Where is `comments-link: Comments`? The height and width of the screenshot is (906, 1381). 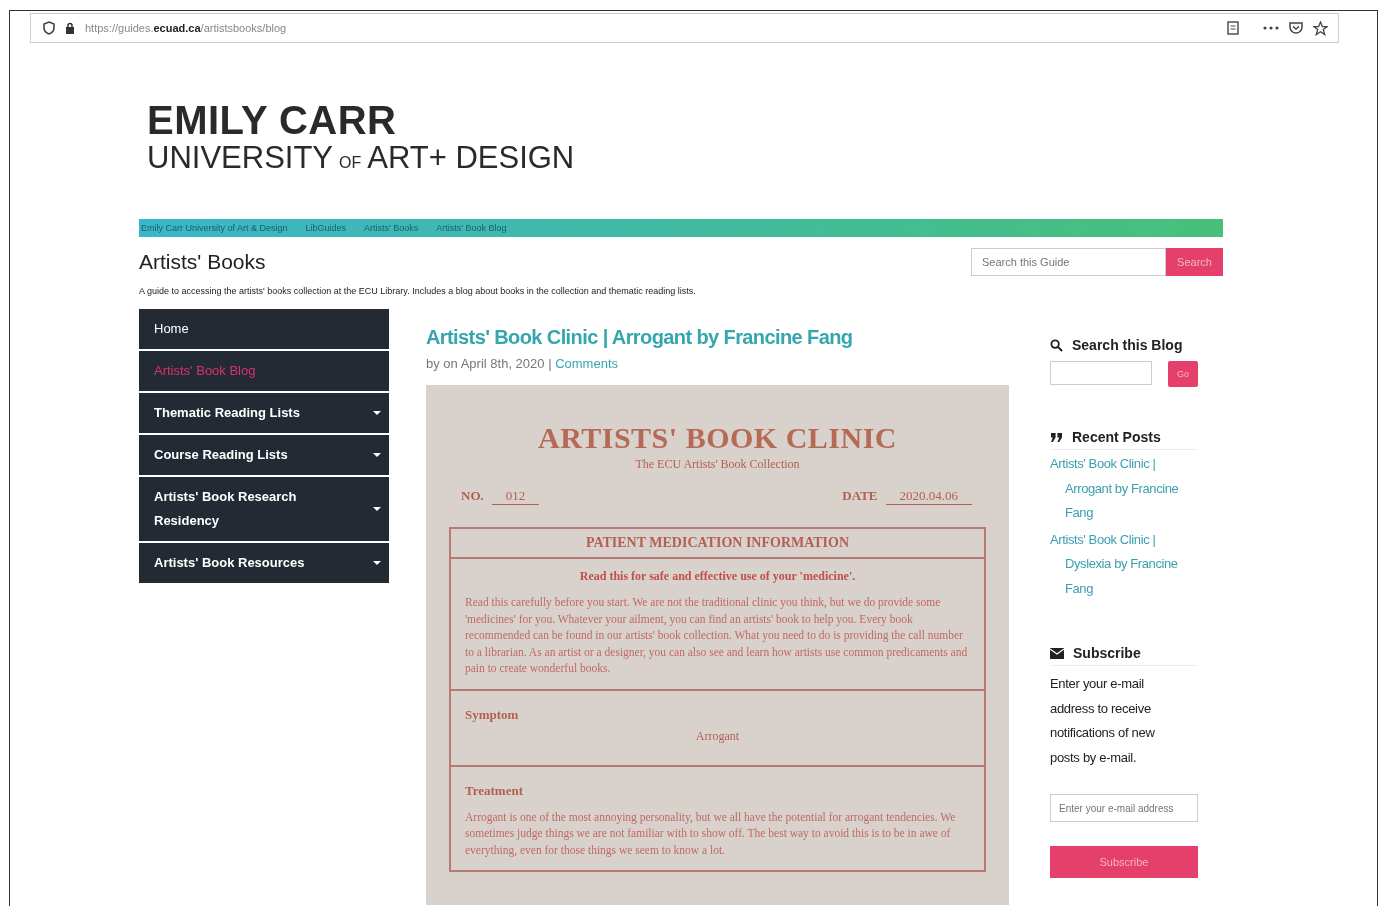
comments-link: Comments is located at coordinates (586, 363).